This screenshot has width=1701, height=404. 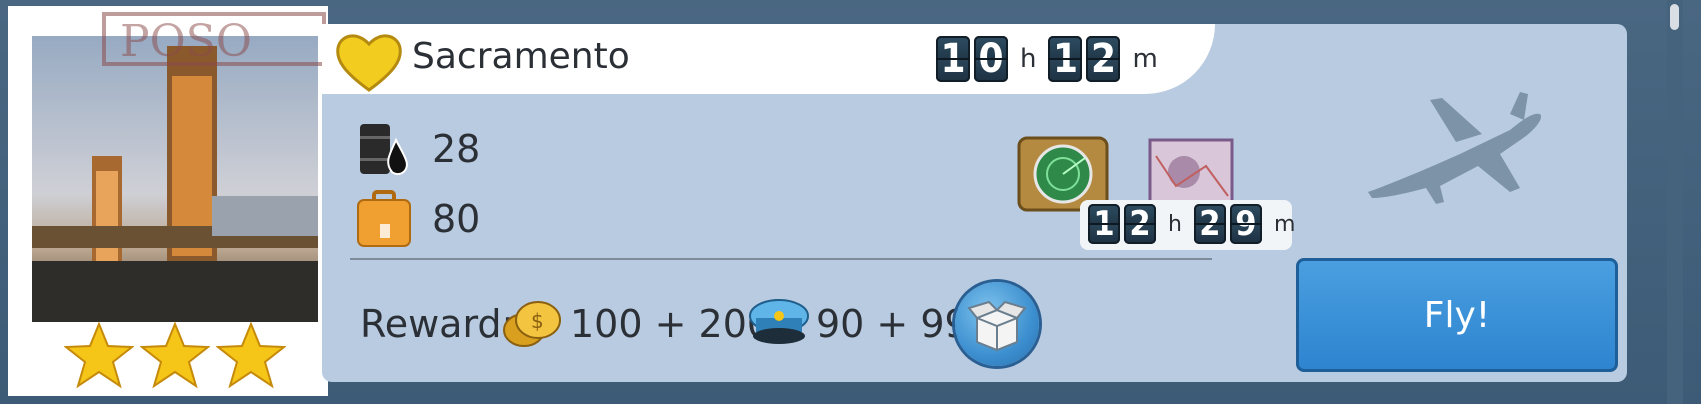 I want to click on heart-icon, so click(x=369, y=62).